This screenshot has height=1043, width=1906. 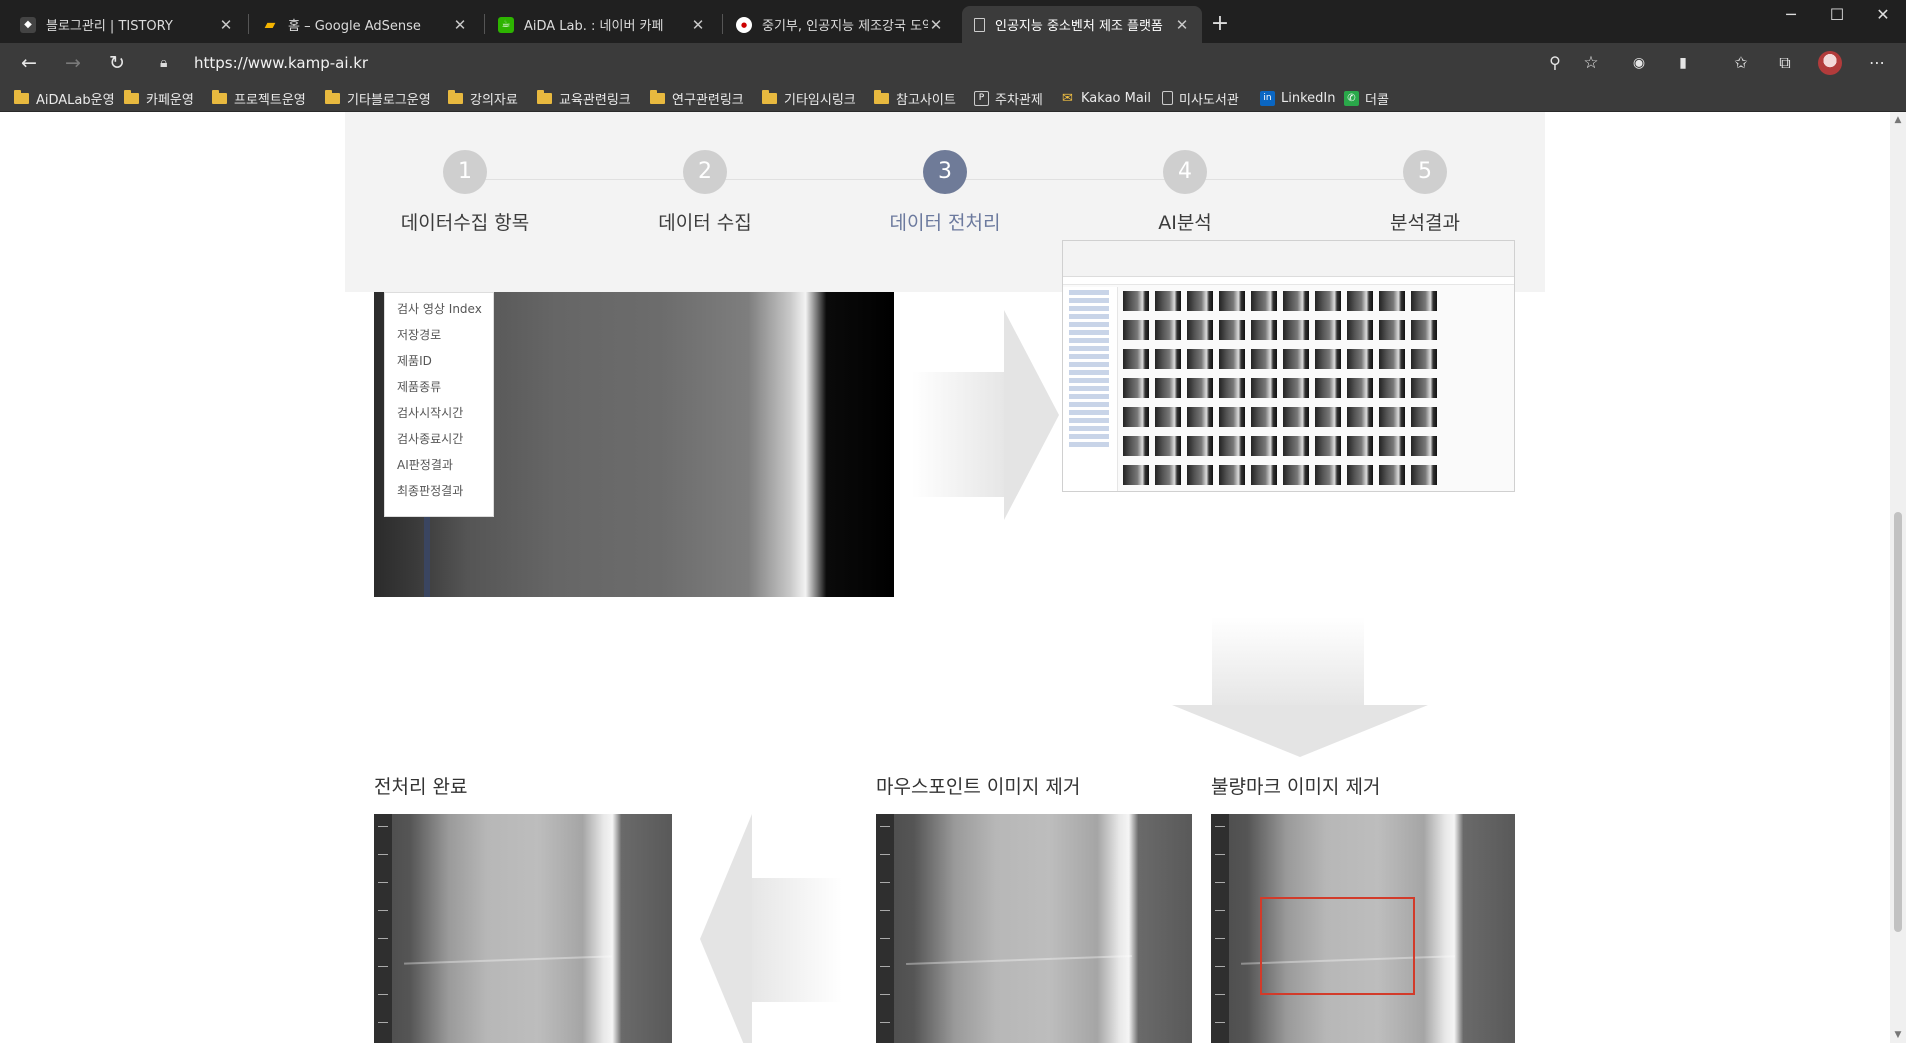 I want to click on bookmark-blog: 기타블로그운영, so click(x=378, y=98).